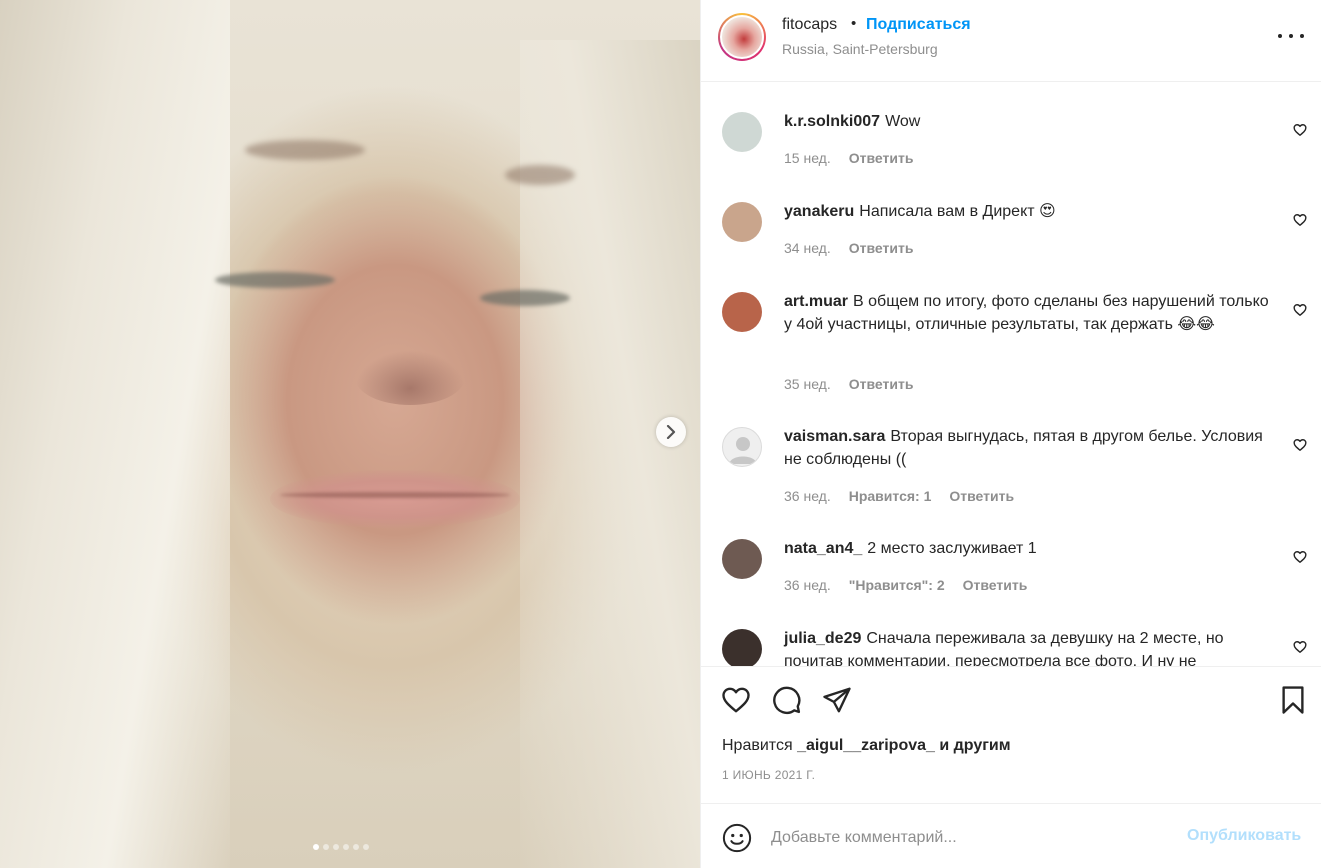 The height and width of the screenshot is (868, 1321). I want to click on more-options-icon, so click(1291, 36).